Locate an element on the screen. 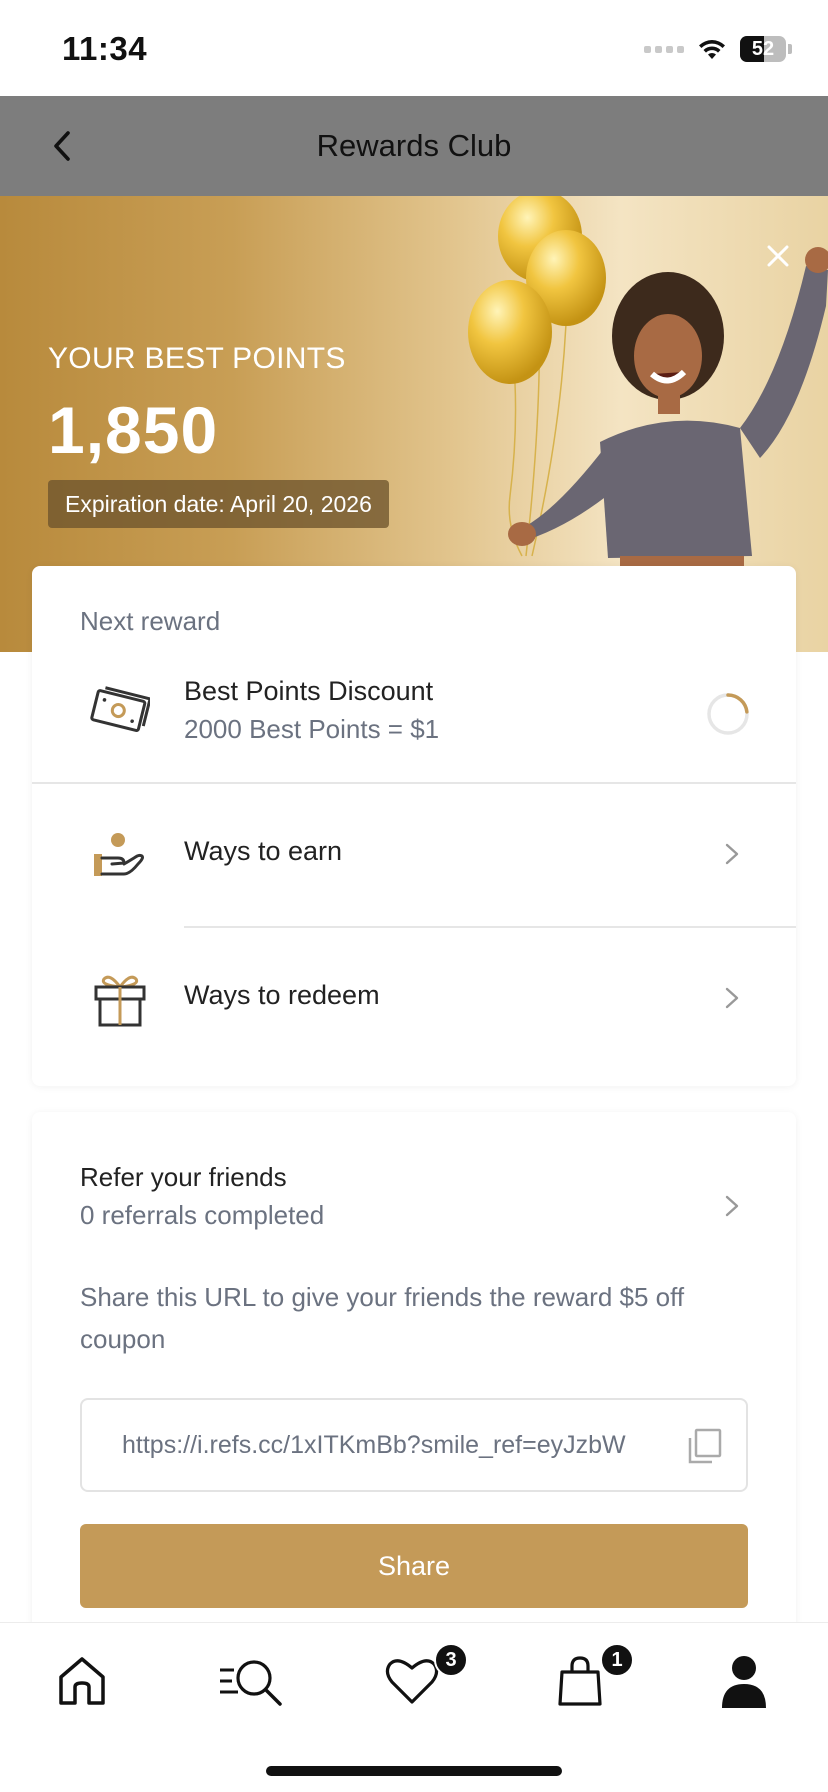 The height and width of the screenshot is (1792, 828). money-bill-icon is located at coordinates (120, 712).